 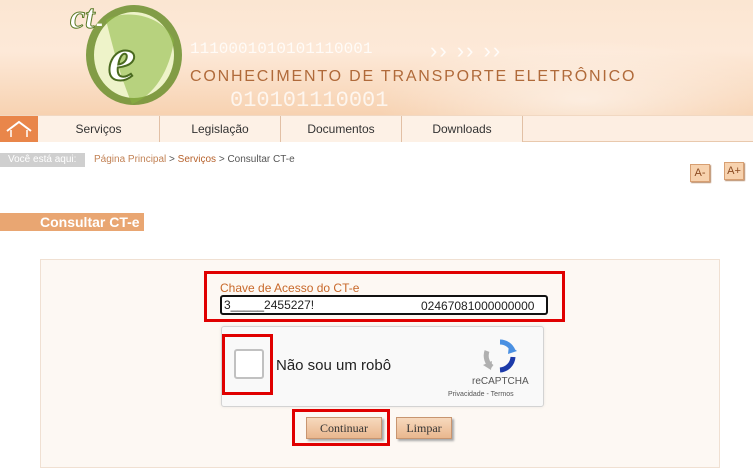 I want to click on access-key-value-start: 3_____2455227!, so click(x=269, y=305).